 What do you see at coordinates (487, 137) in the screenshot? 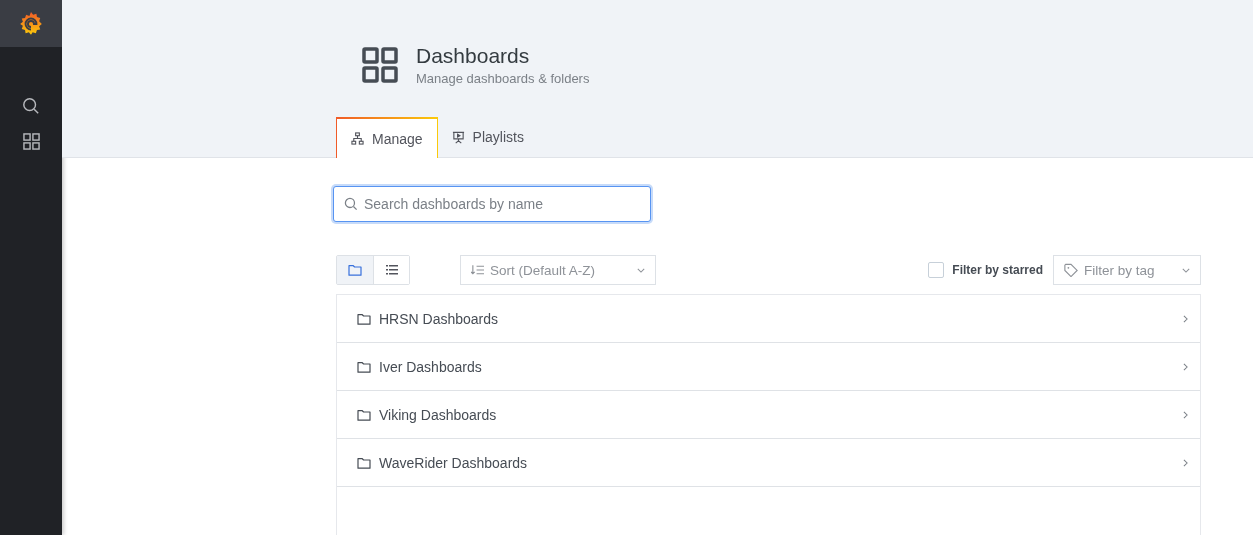
I see `tab: Playlists` at bounding box center [487, 137].